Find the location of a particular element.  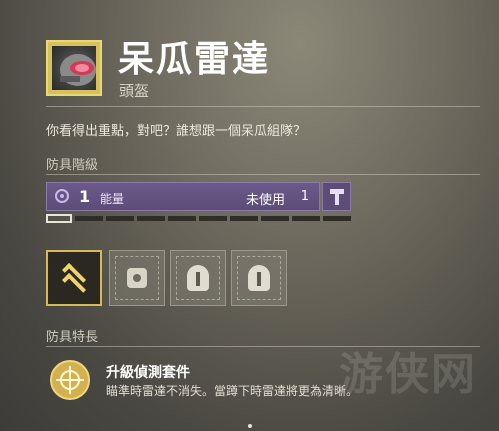

perk-name: 升級偵測套件 is located at coordinates (148, 373).